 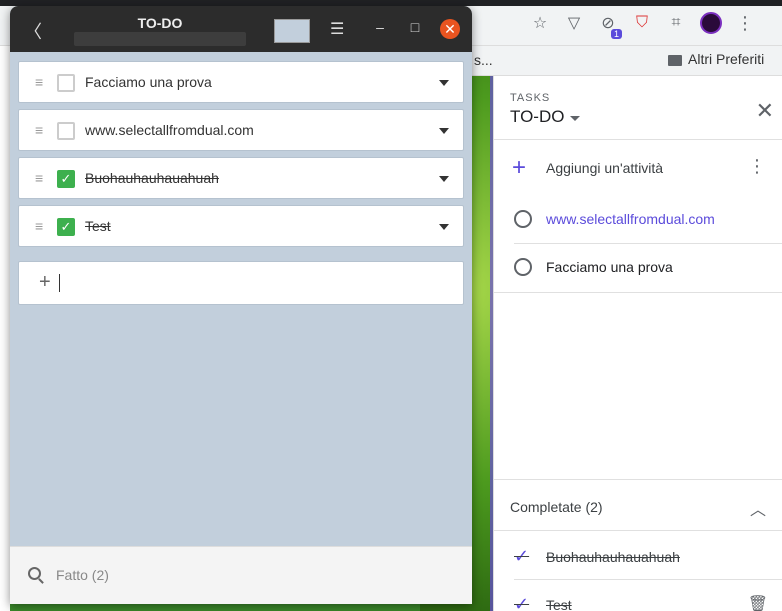 What do you see at coordinates (675, 60) in the screenshot?
I see `folder-icon` at bounding box center [675, 60].